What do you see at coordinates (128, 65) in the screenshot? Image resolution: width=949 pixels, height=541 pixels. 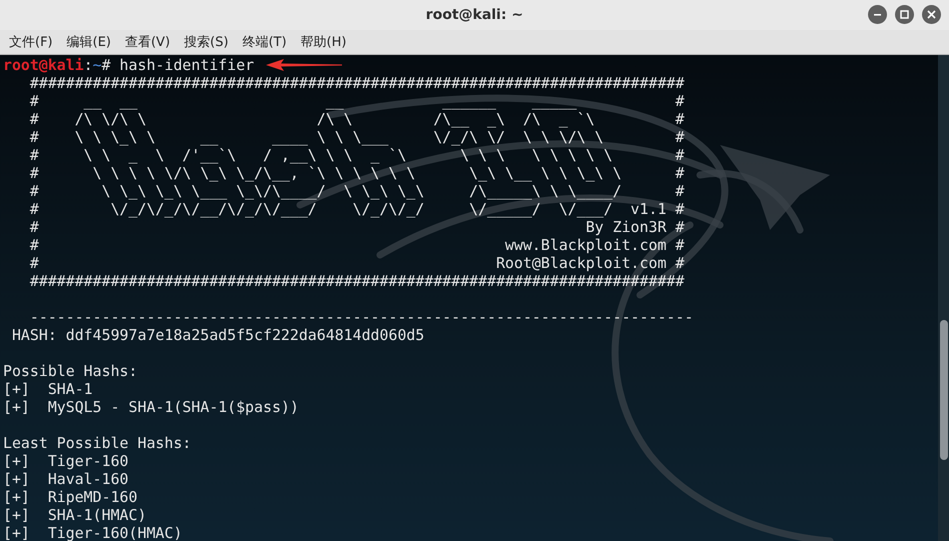 I see `command-prompt: root@kali:~# hash-identifier` at bounding box center [128, 65].